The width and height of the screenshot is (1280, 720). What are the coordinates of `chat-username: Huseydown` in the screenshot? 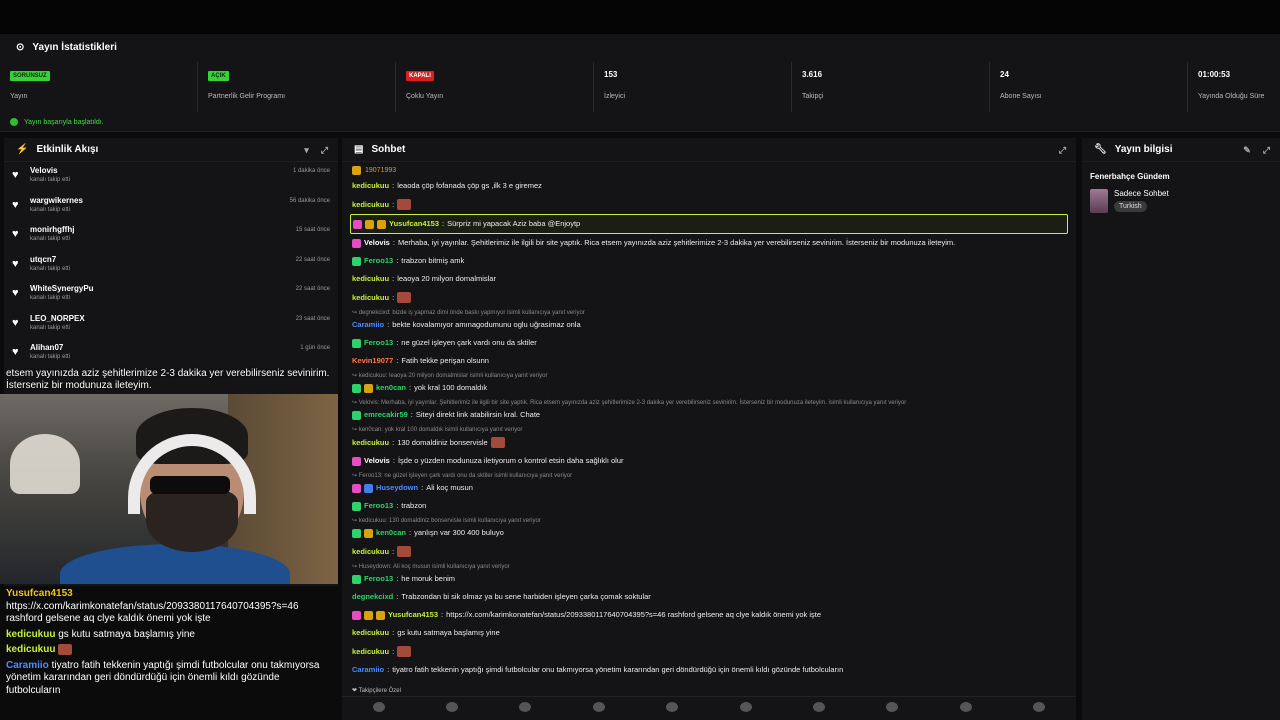 It's located at (397, 488).